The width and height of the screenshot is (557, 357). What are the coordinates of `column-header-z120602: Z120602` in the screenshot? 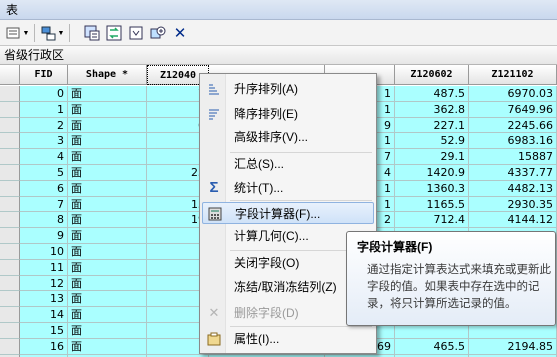 It's located at (432, 75).